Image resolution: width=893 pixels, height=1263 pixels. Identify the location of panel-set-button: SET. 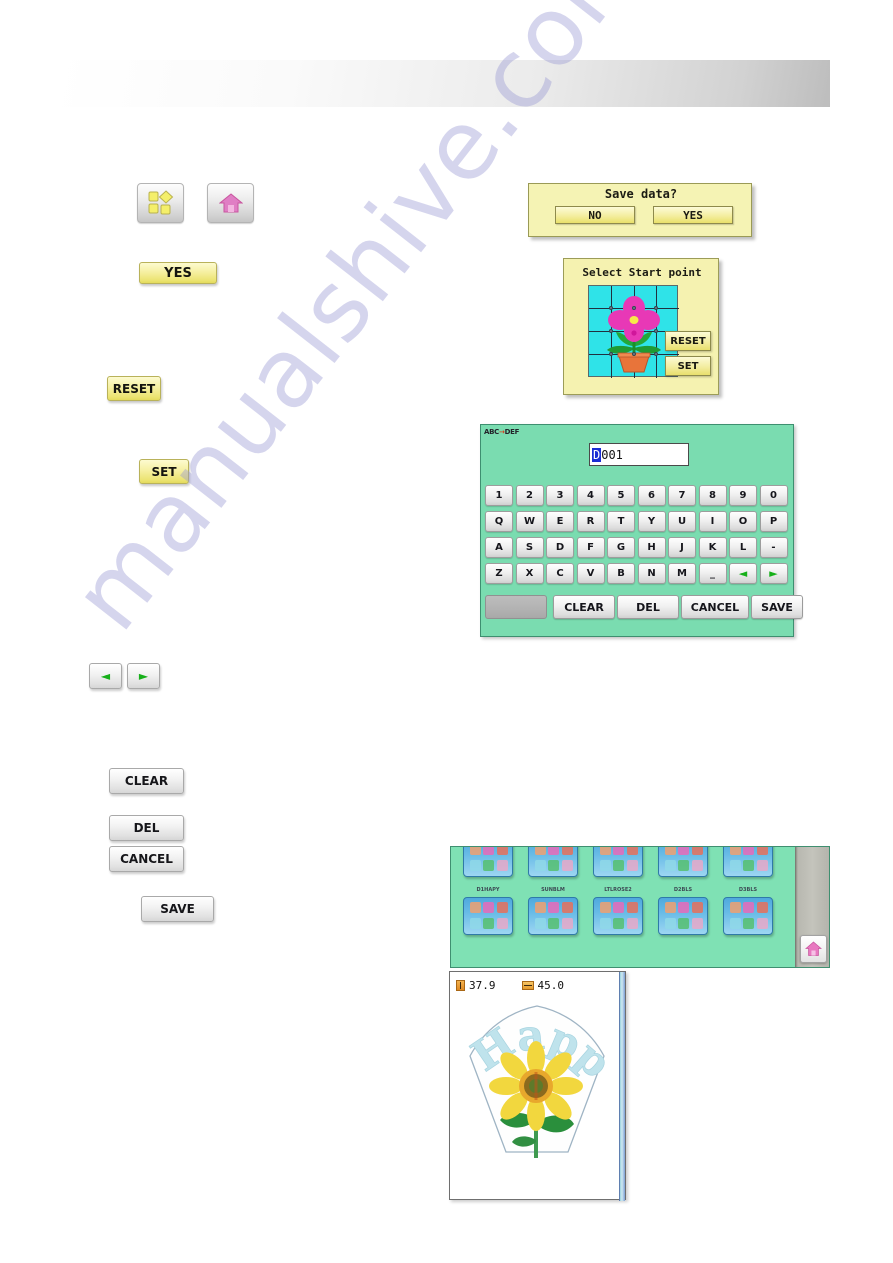
(688, 366).